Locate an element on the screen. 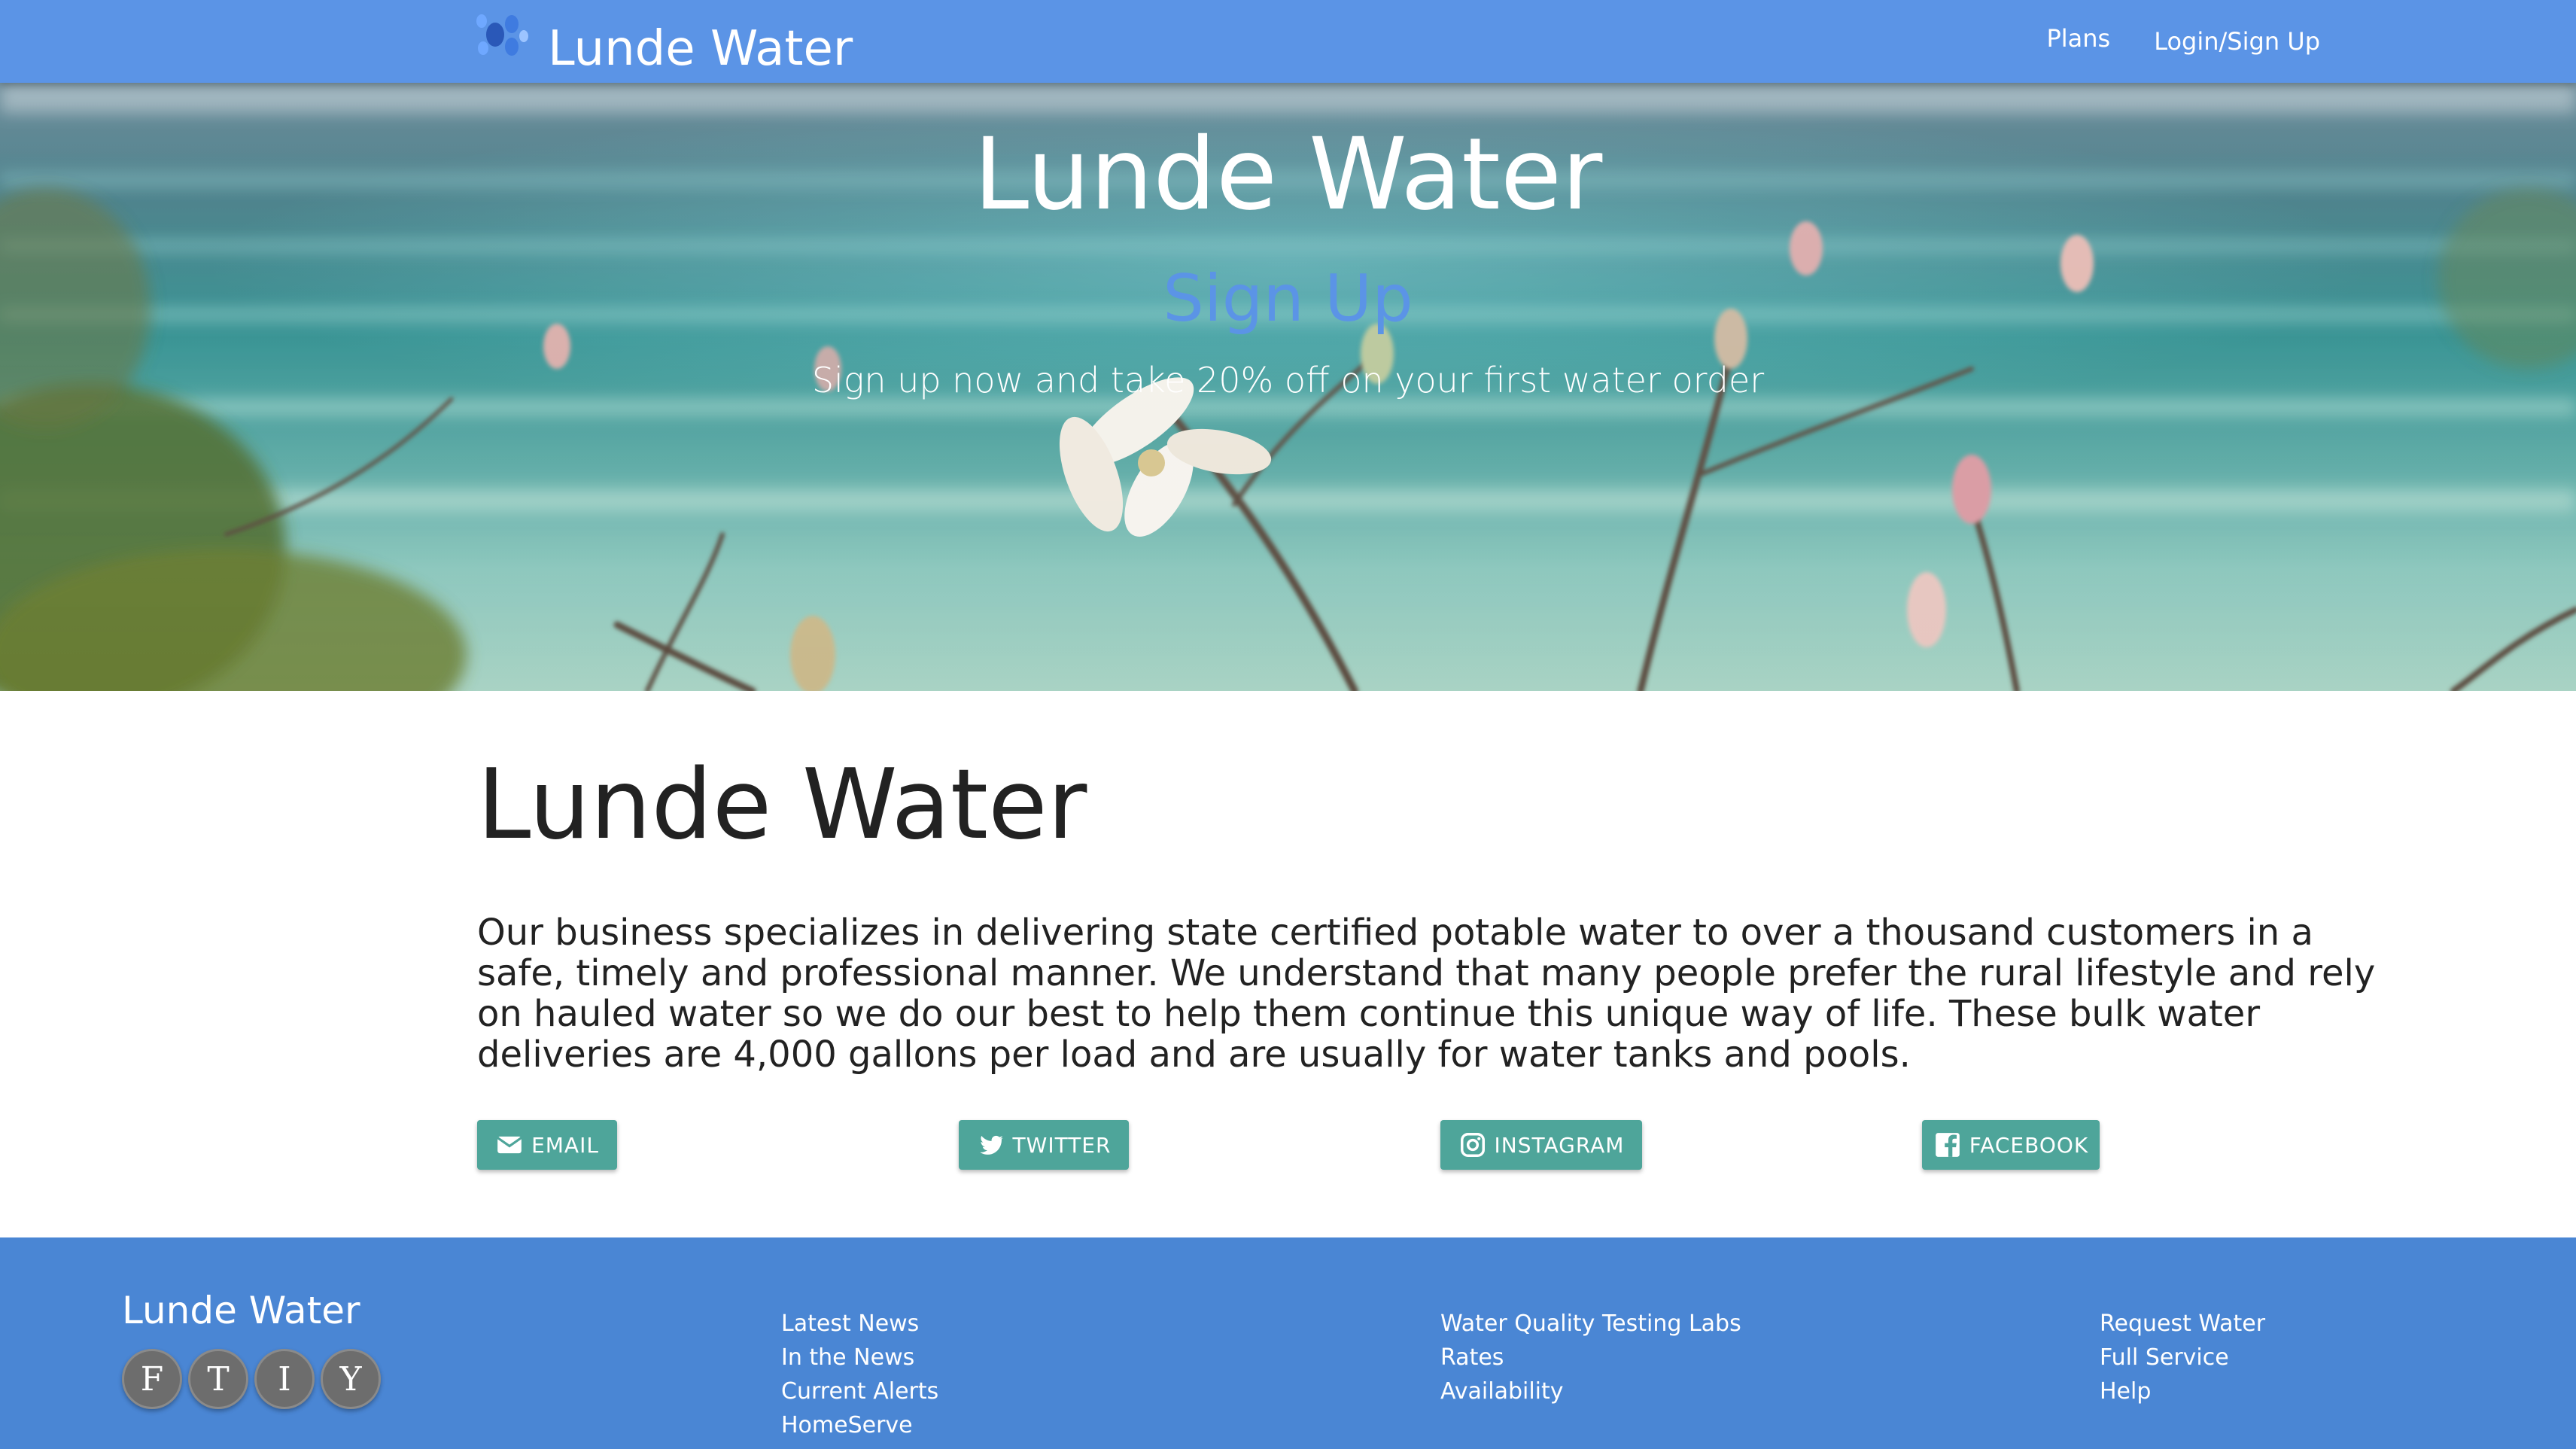 This screenshot has width=2576, height=1449. footer-social-circles: F T I Y is located at coordinates (251, 1379).